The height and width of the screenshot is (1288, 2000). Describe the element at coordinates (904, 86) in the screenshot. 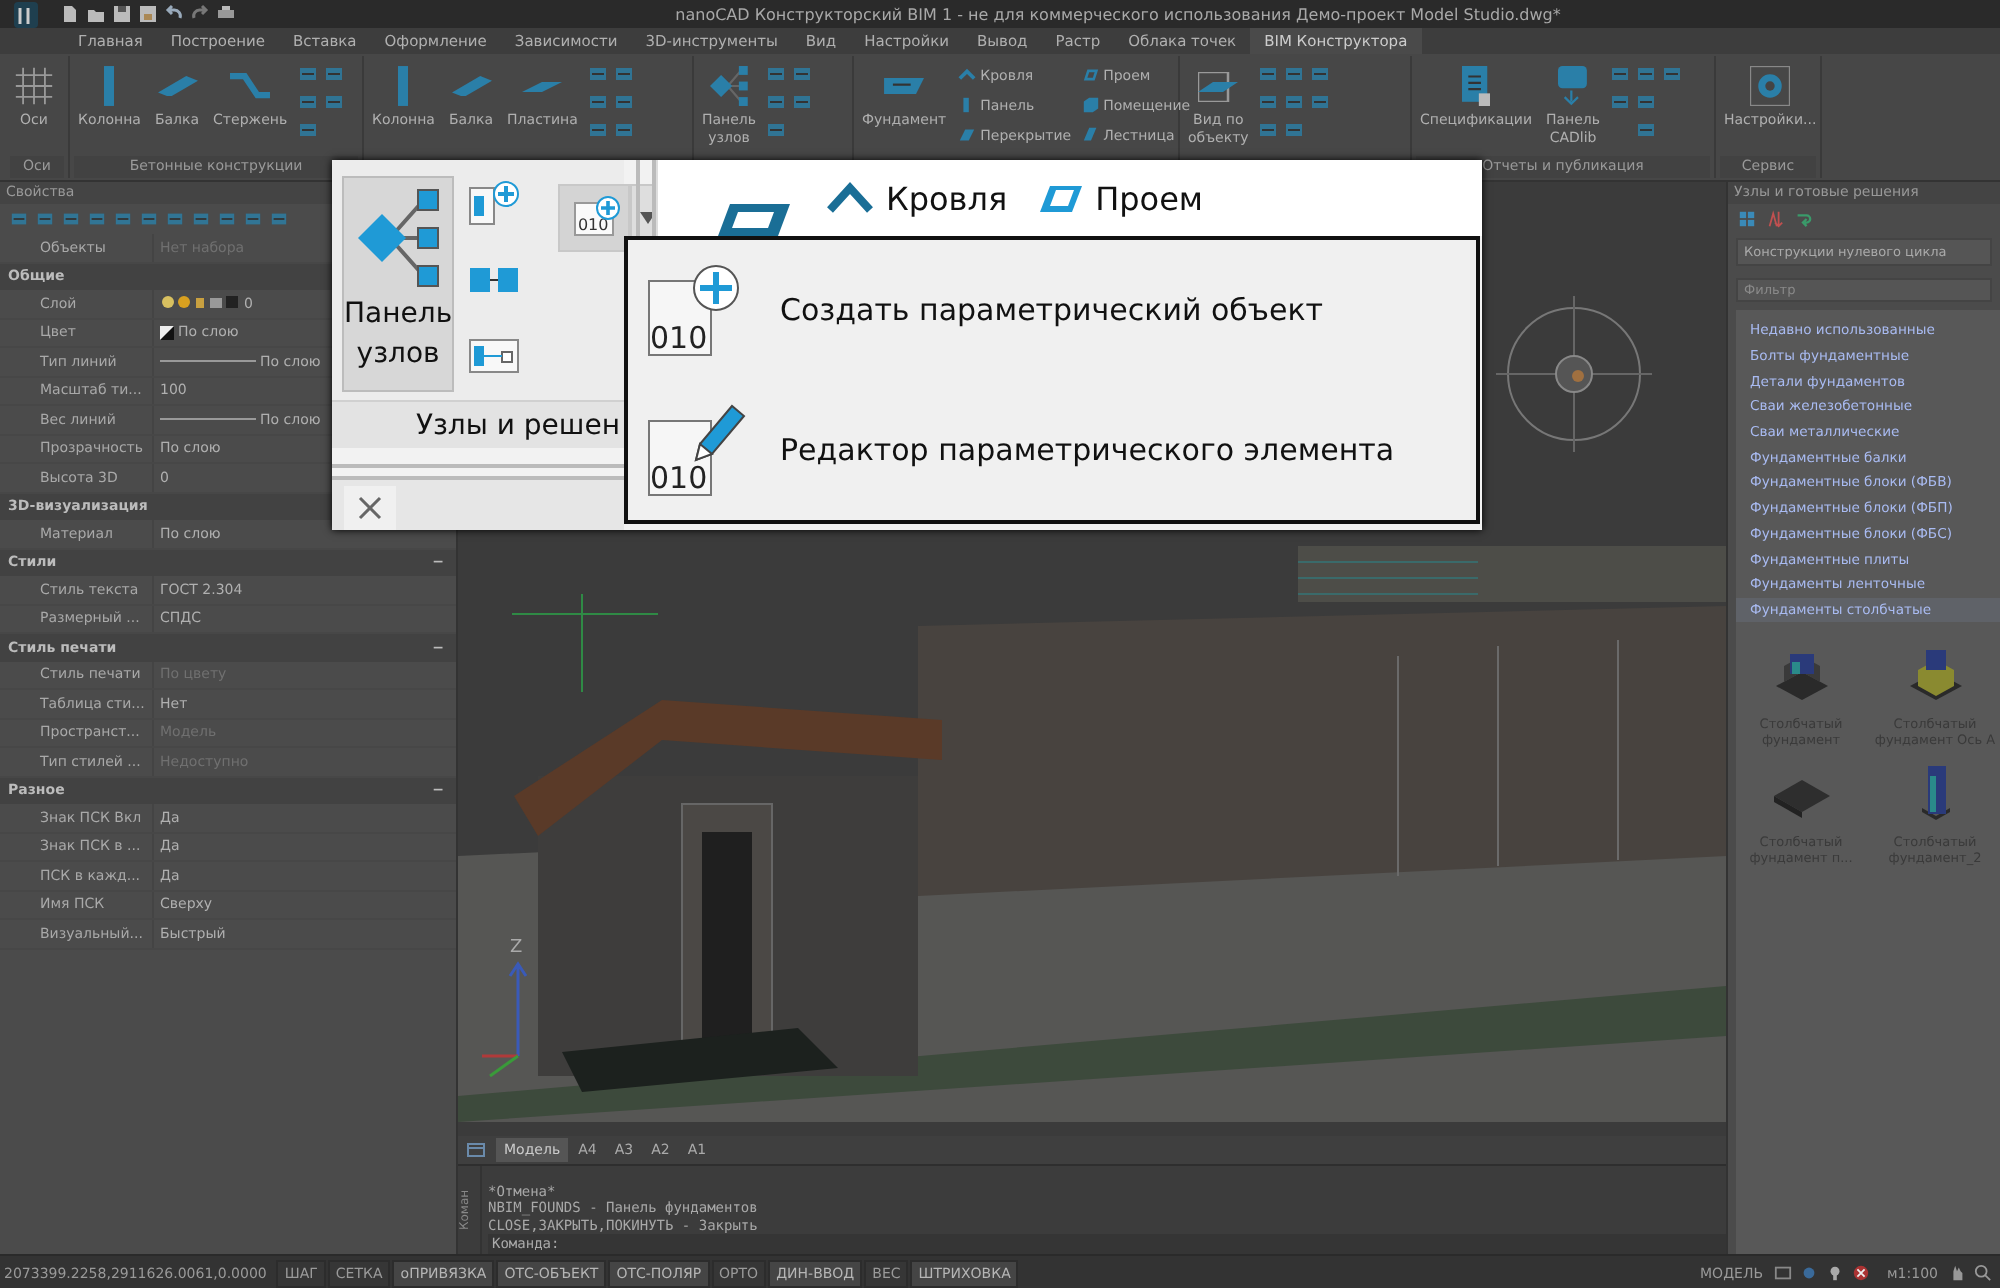

I see `foundation-icon` at that location.